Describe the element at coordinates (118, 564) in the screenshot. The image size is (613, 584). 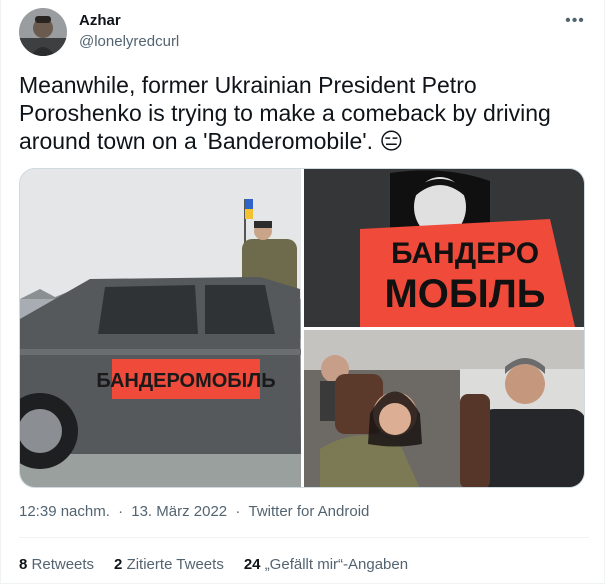
I see `quotes-count: 2` at that location.